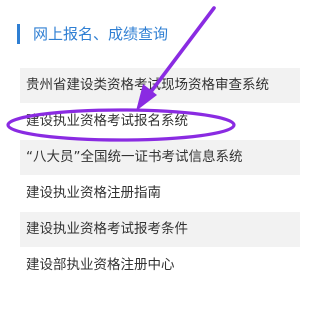  What do you see at coordinates (160, 85) in the screenshot?
I see `link-qualification-review-system: 贵州省建设类资格考试现场资格审查系统` at bounding box center [160, 85].